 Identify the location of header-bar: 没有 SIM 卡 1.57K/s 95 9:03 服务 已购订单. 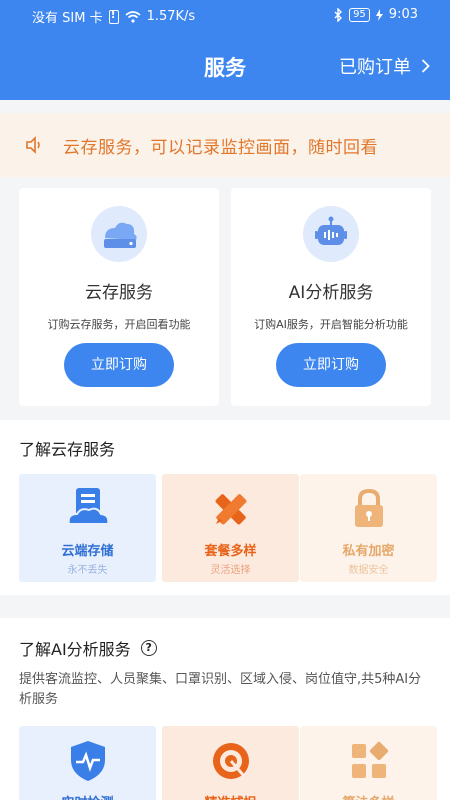
(225, 50).